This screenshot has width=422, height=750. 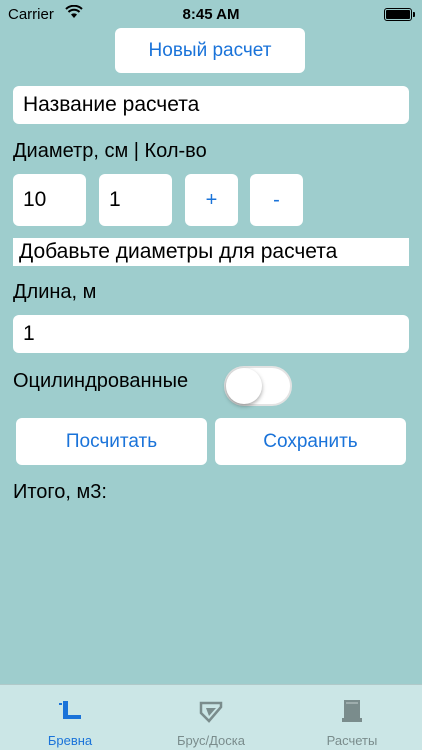 I want to click on diameters-hint: Добавьте диаметры для расчета, so click(x=178, y=251).